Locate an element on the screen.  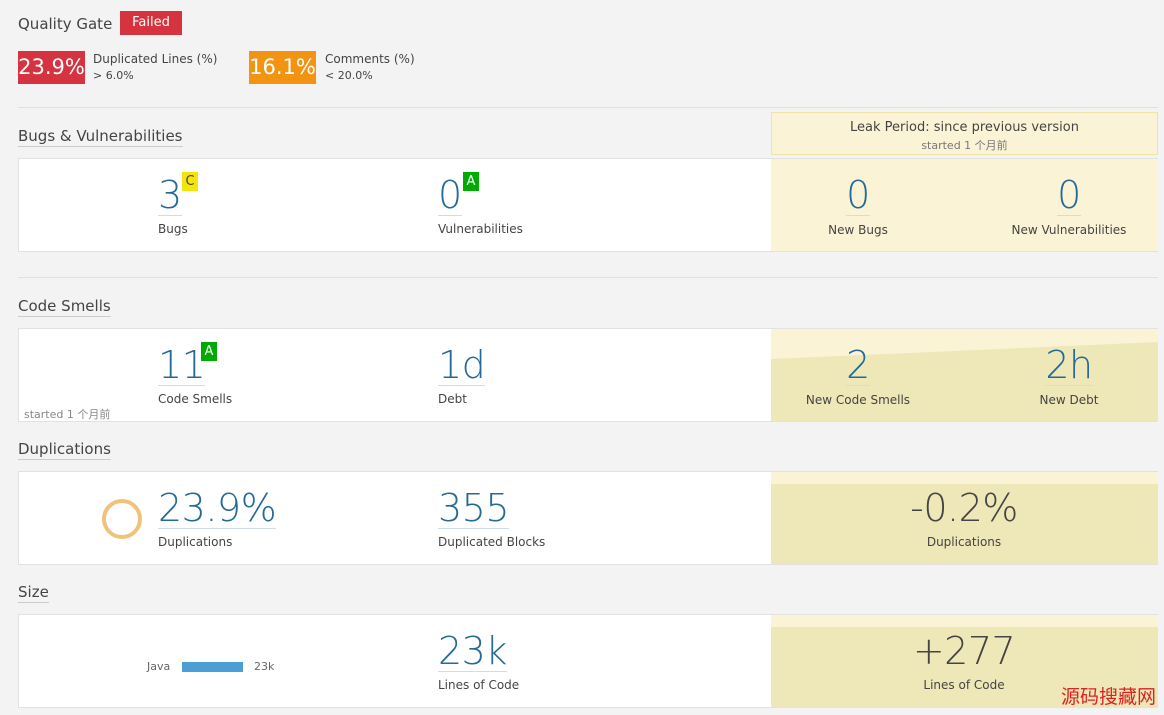
vulnerabilities-value: 0 is located at coordinates (450, 195).